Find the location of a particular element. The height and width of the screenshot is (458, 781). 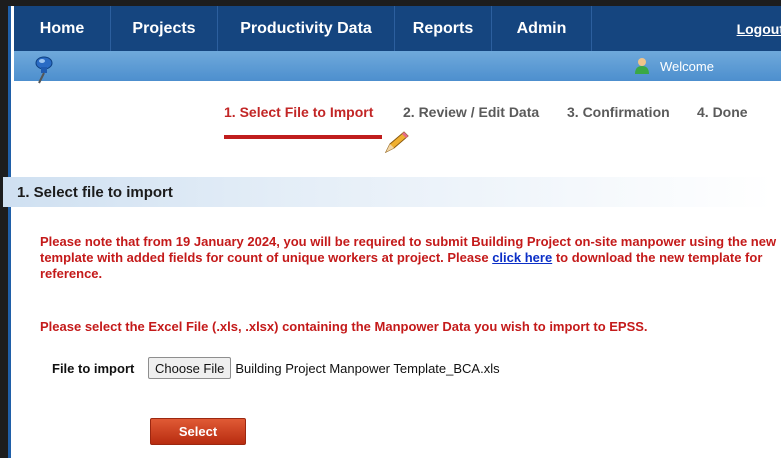

welcome-area: Welcome is located at coordinates (674, 66).